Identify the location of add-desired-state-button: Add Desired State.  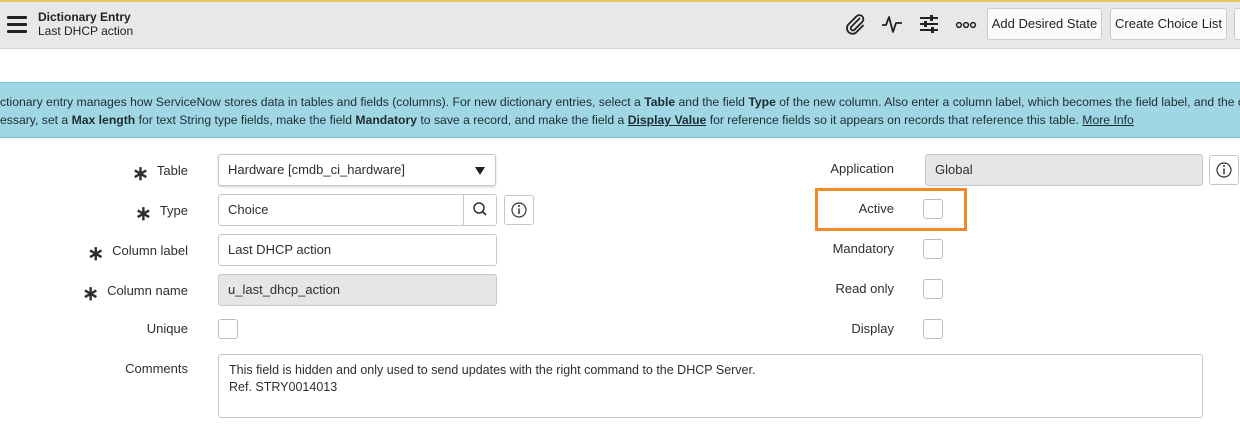
(1044, 24).